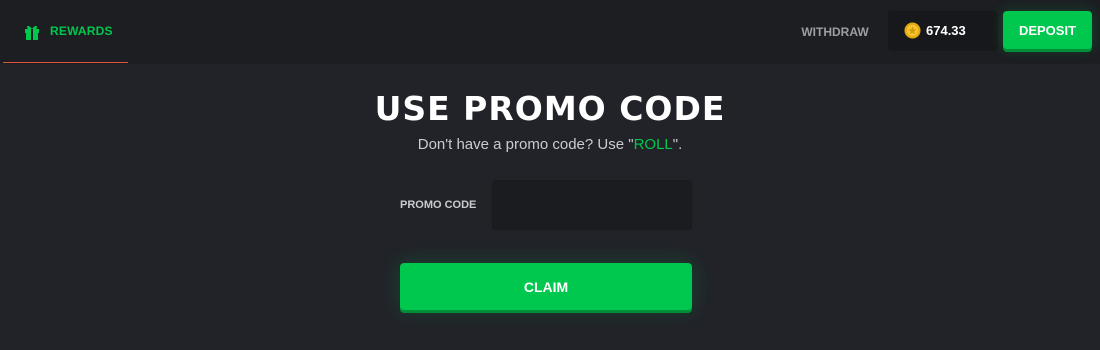  What do you see at coordinates (438, 205) in the screenshot?
I see `promo-code-label: PROMO CODE` at bounding box center [438, 205].